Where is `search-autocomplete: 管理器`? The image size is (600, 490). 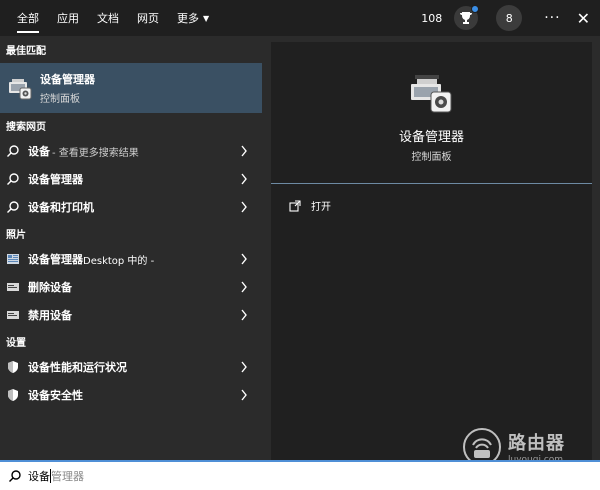 search-autocomplete: 管理器 is located at coordinates (67, 476).